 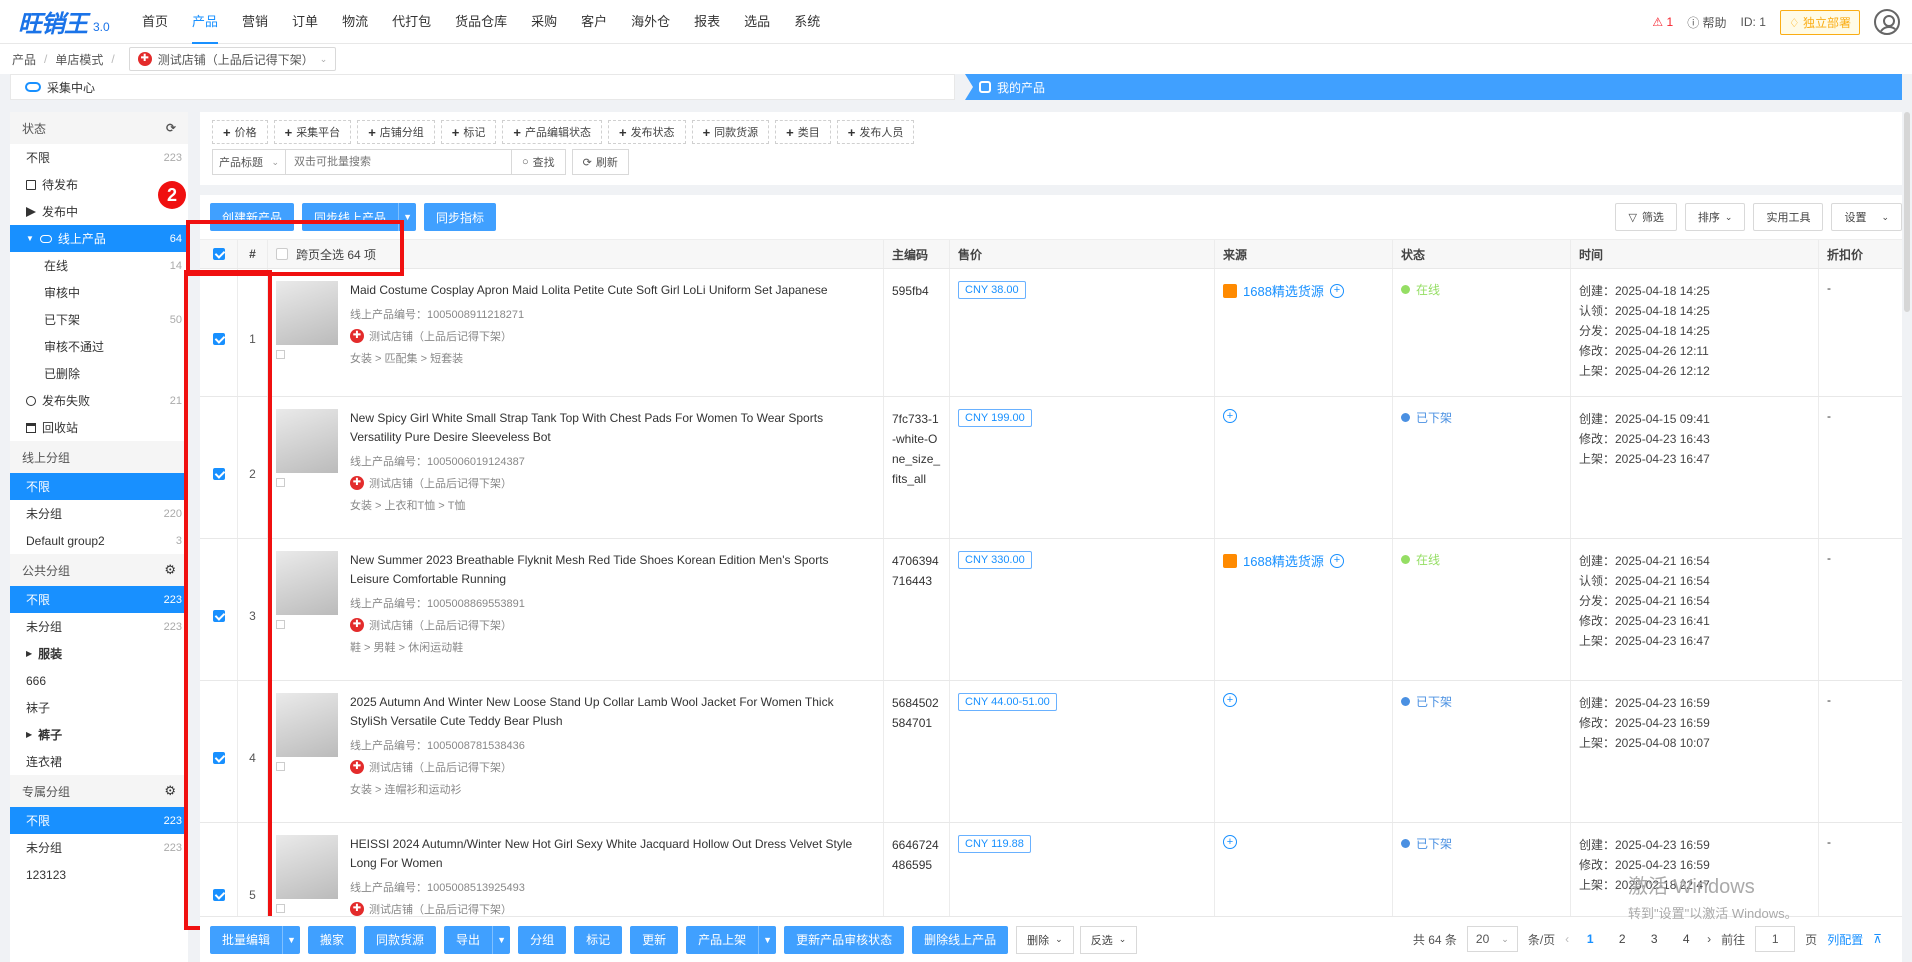 What do you see at coordinates (1622, 939) in the screenshot?
I see `page-number: 2` at bounding box center [1622, 939].